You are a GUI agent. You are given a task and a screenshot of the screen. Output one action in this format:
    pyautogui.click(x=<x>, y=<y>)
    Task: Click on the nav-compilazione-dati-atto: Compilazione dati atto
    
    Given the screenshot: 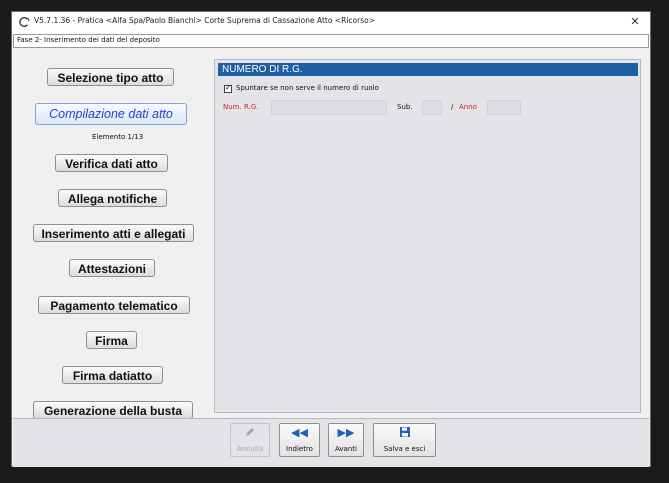 What is the action you would take?
    pyautogui.click(x=111, y=114)
    